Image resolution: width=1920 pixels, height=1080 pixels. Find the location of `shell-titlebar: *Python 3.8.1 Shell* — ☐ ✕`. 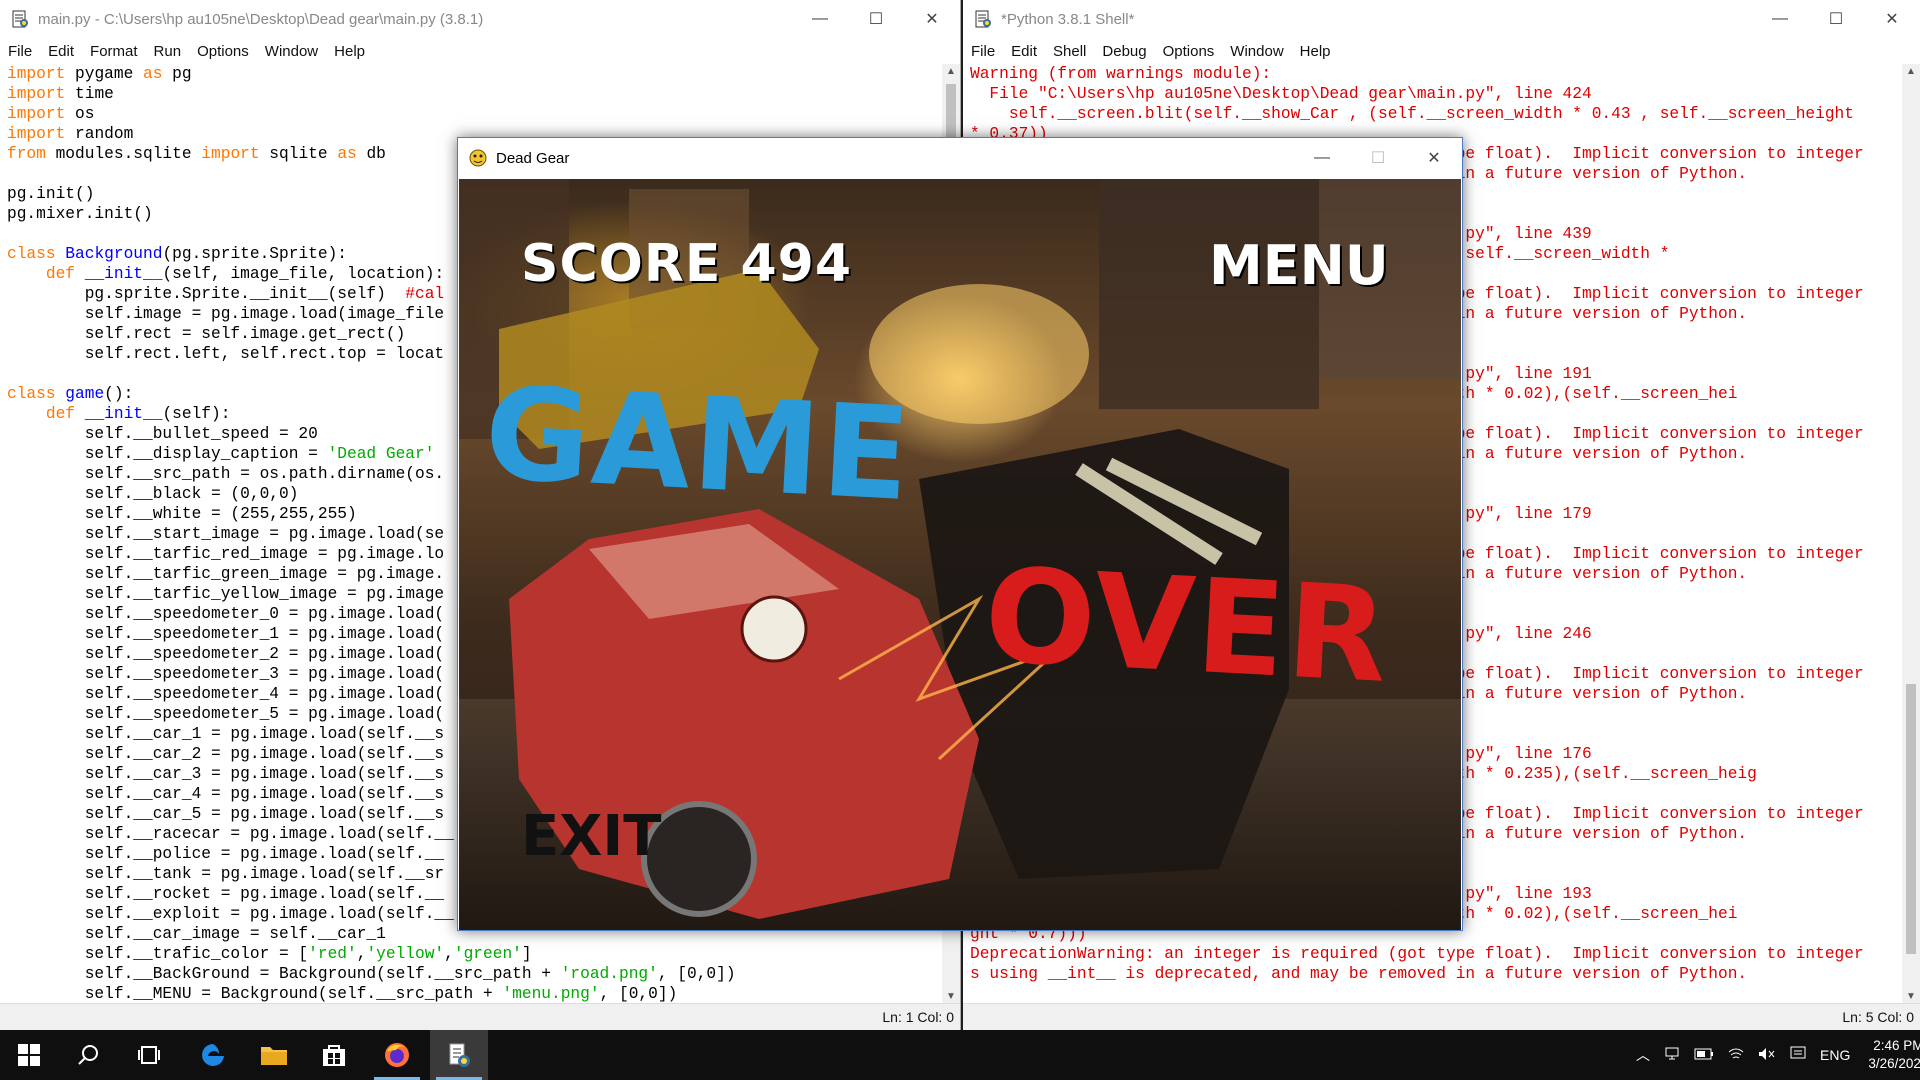

shell-titlebar: *Python 3.8.1 Shell* — ☐ ✕ is located at coordinates (1441, 19).